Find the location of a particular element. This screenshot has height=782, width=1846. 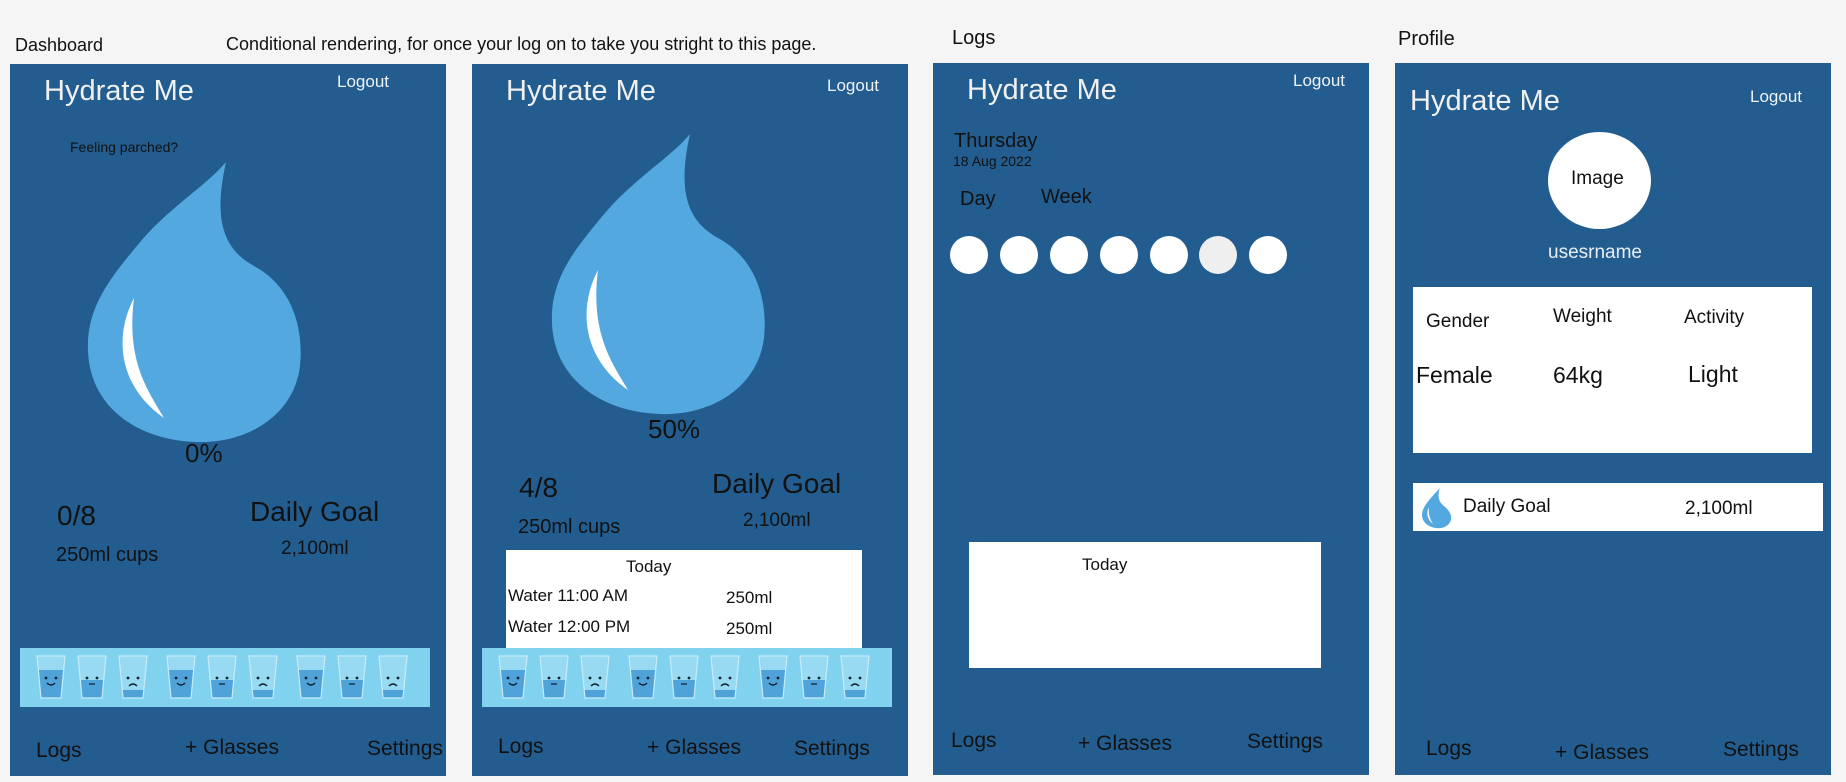

progress-percent: 50% is located at coordinates (674, 429).